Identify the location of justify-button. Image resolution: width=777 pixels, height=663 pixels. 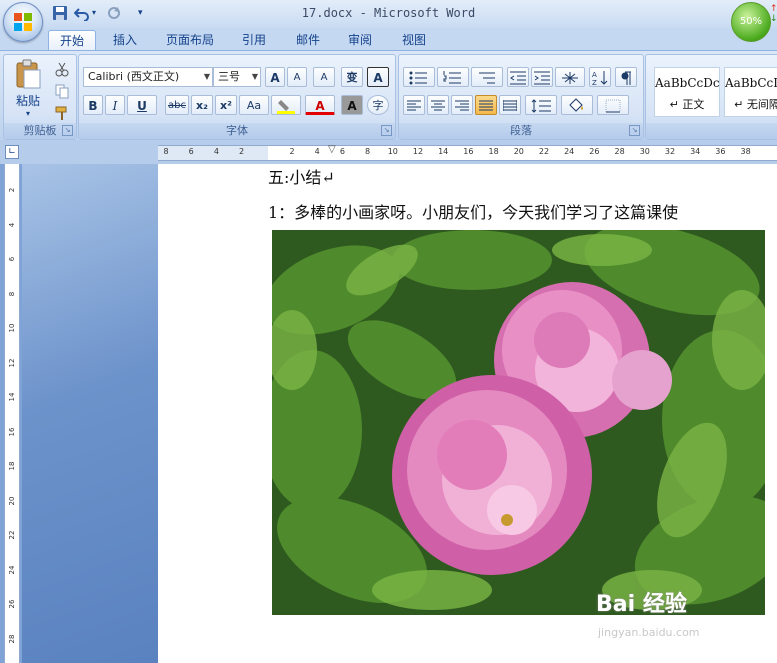
(486, 105).